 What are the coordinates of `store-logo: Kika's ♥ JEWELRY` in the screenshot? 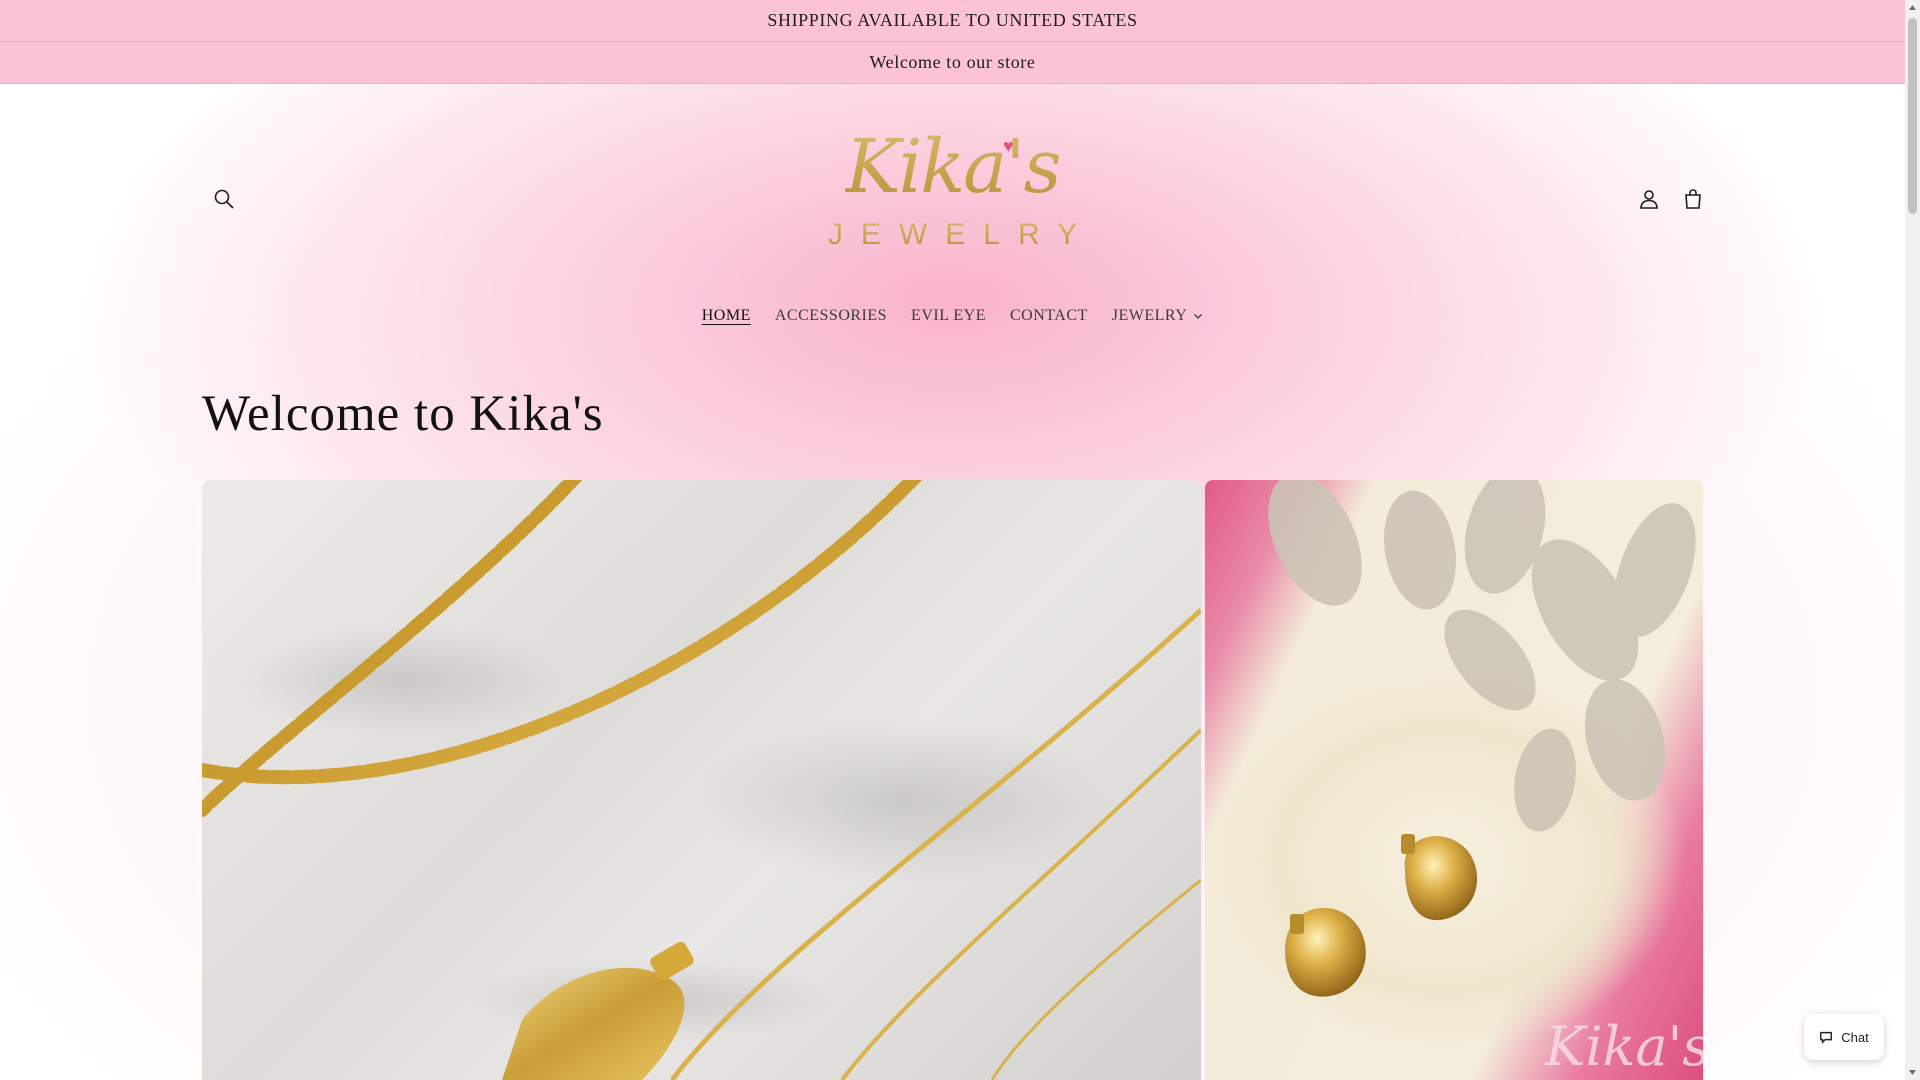 It's located at (952, 199).